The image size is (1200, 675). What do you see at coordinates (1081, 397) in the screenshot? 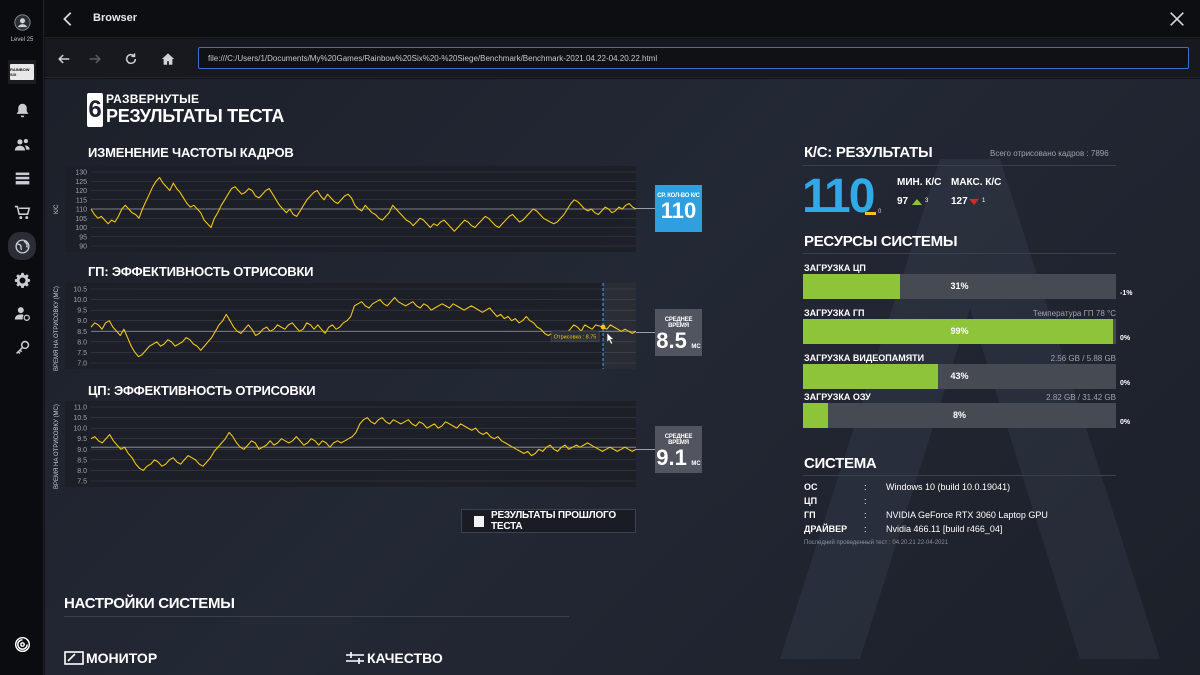
I see `resource-extra-info: 2.82 GB / 31.42 GB` at bounding box center [1081, 397].